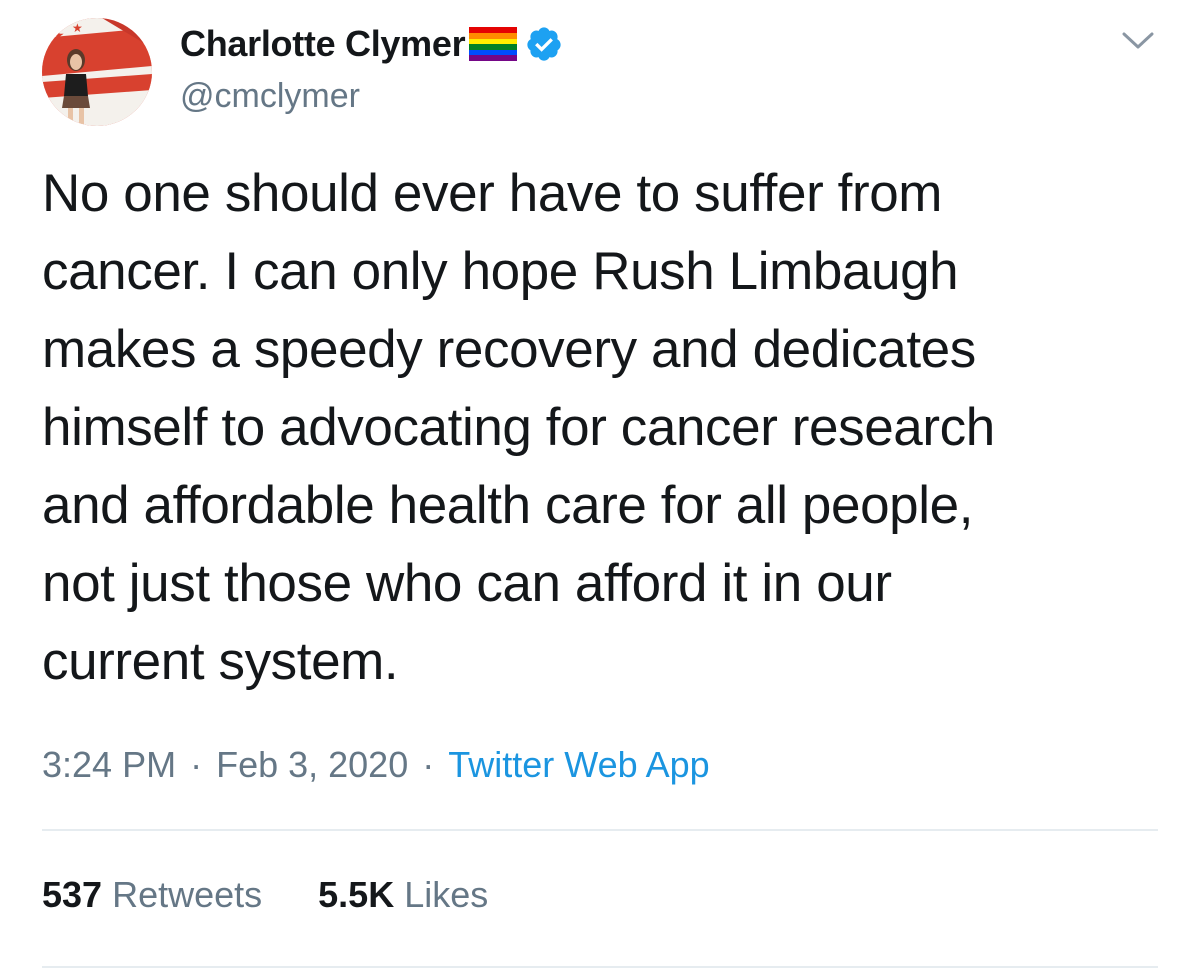 This screenshot has height=971, width=1200. What do you see at coordinates (403, 895) in the screenshot?
I see `likes-stat: 5.5K Likes` at bounding box center [403, 895].